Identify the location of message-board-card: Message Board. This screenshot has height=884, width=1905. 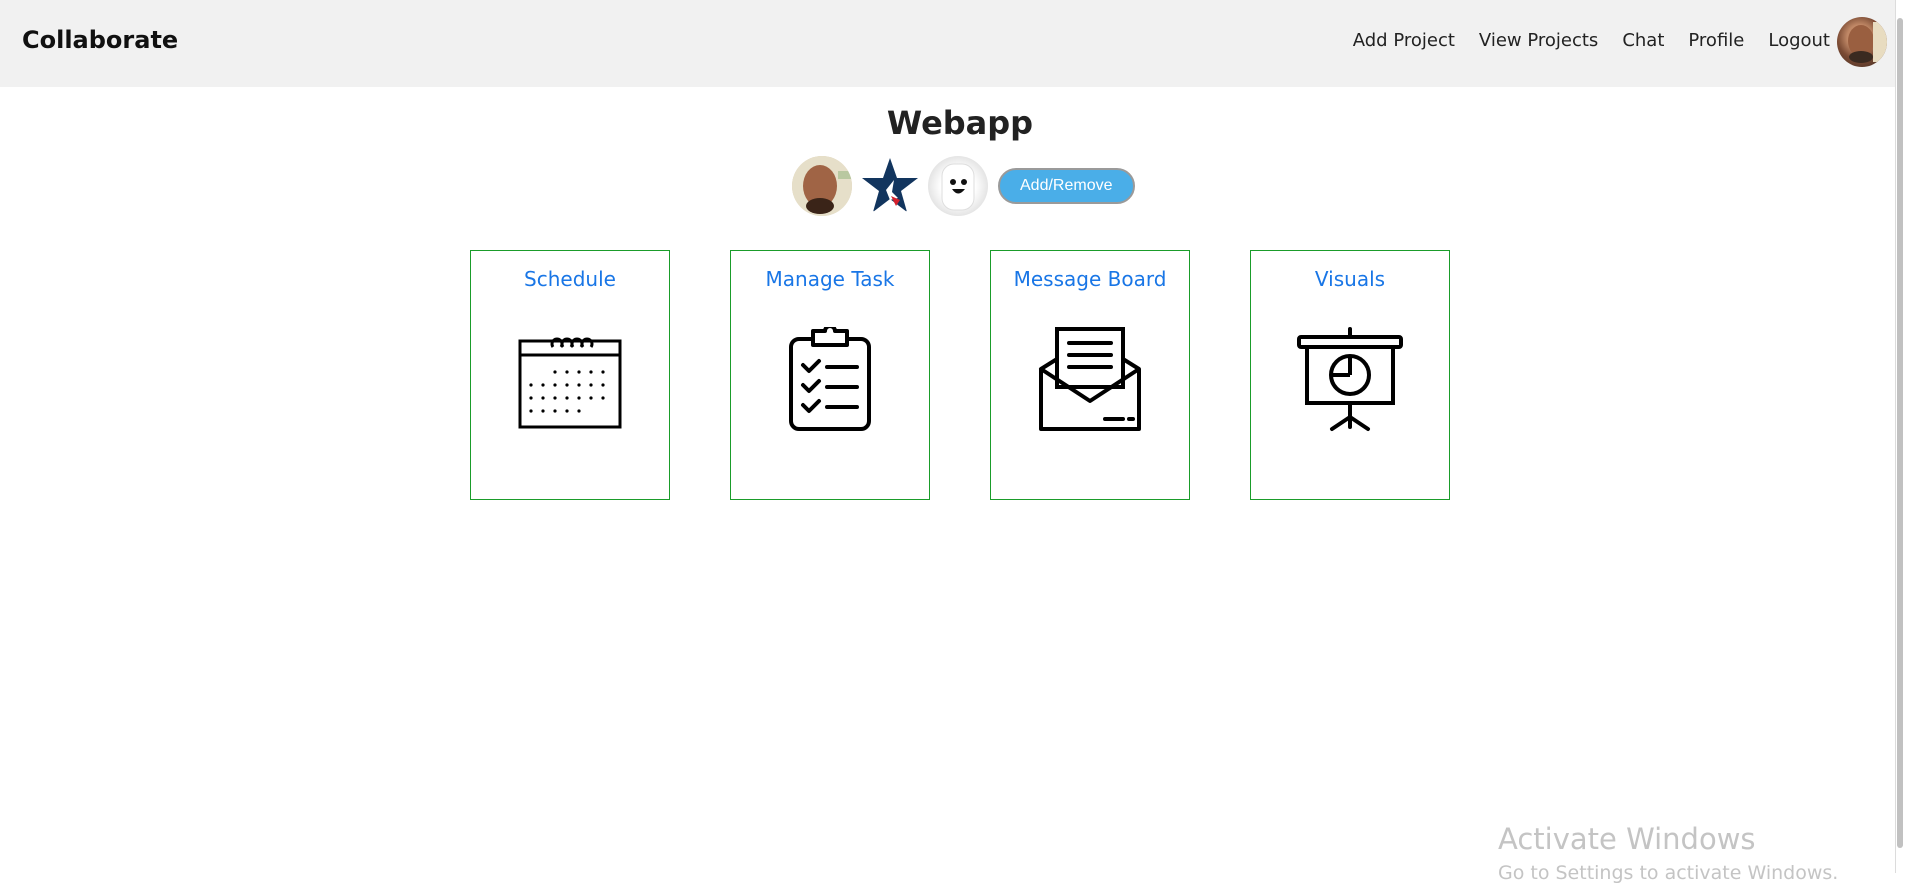
(1090, 375).